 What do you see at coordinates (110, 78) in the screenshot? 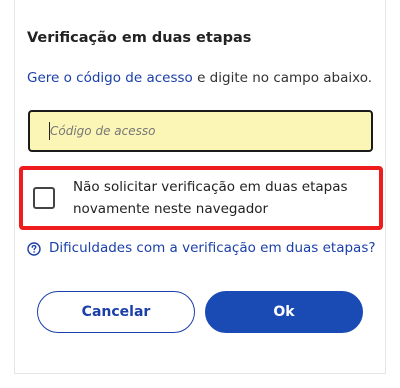
I see `generate-code-link: Gere o código de acesso` at bounding box center [110, 78].